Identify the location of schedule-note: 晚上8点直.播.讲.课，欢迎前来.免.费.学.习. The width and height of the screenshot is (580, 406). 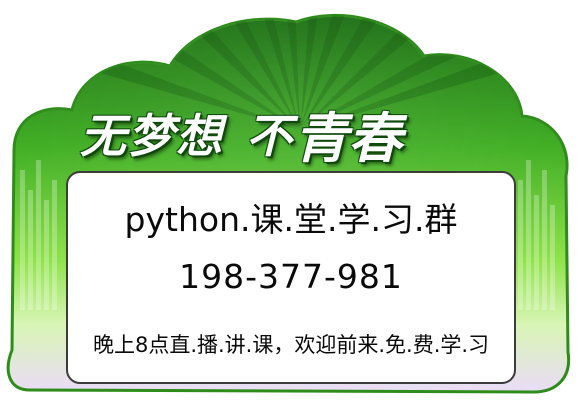
(291, 345).